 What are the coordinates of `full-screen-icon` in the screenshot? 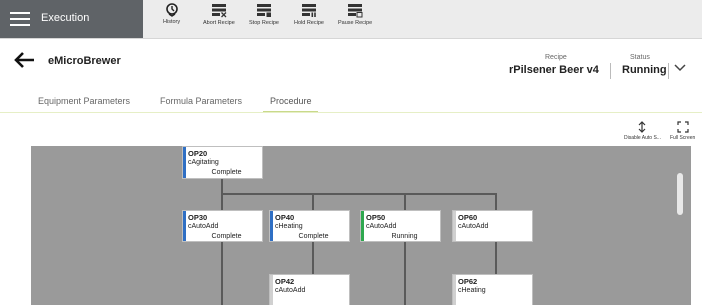 It's located at (683, 127).